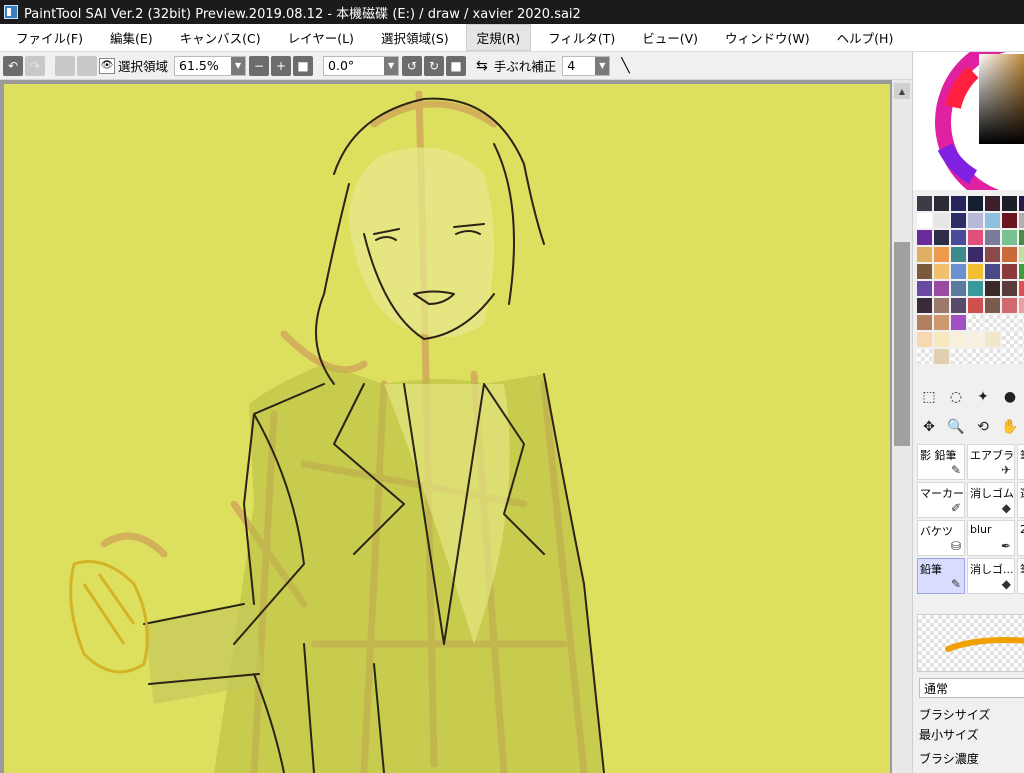 The image size is (1024, 773). I want to click on brush-slot-airbrush: エアブラシ✈, so click(991, 462).